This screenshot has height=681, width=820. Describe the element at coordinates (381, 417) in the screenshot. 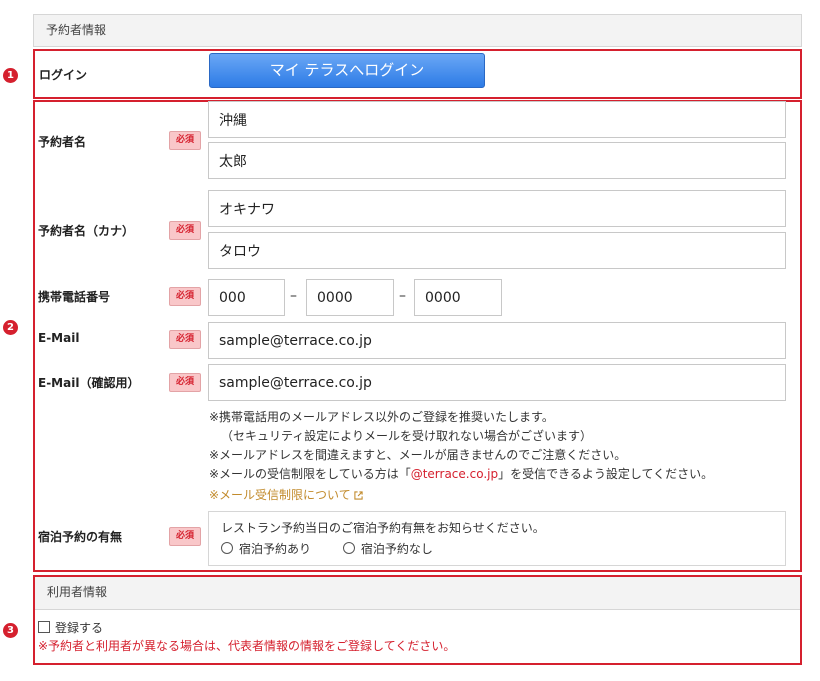

I see `note-line: ※携帯電話用のメールアドレス以外のご登録を推奨いたします。` at that location.